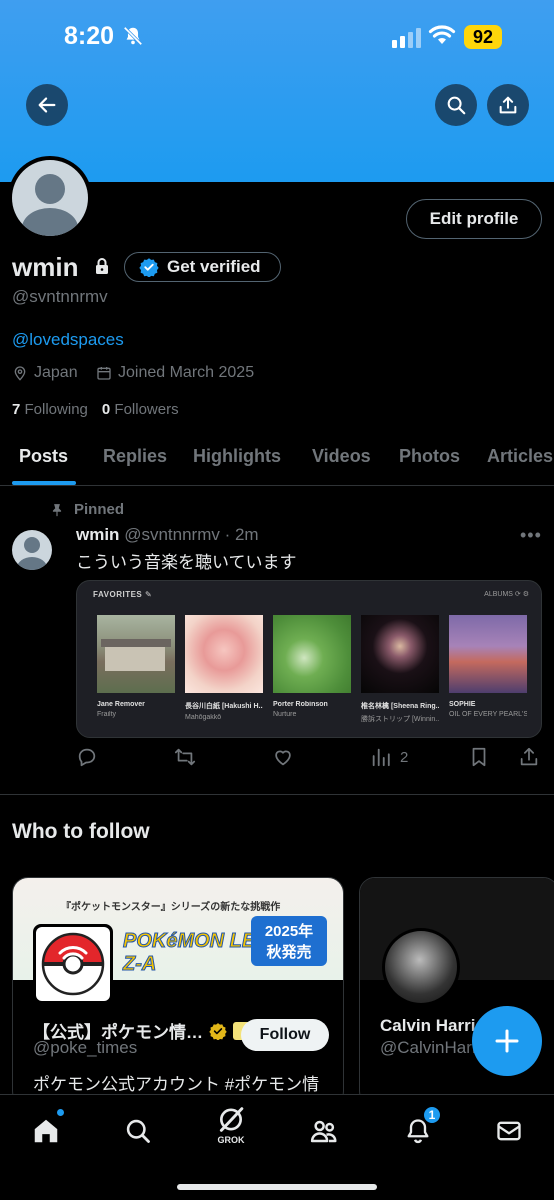  Describe the element at coordinates (97, 534) in the screenshot. I see `post-author: wmin` at that location.